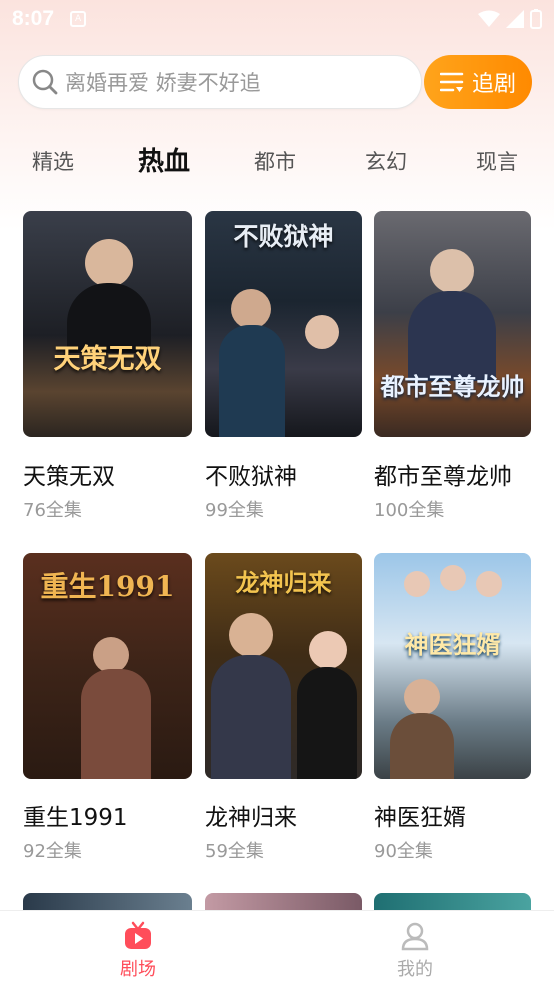 This screenshot has height=985, width=554. What do you see at coordinates (251, 477) in the screenshot?
I see `drama-title: 不败狱神` at bounding box center [251, 477].